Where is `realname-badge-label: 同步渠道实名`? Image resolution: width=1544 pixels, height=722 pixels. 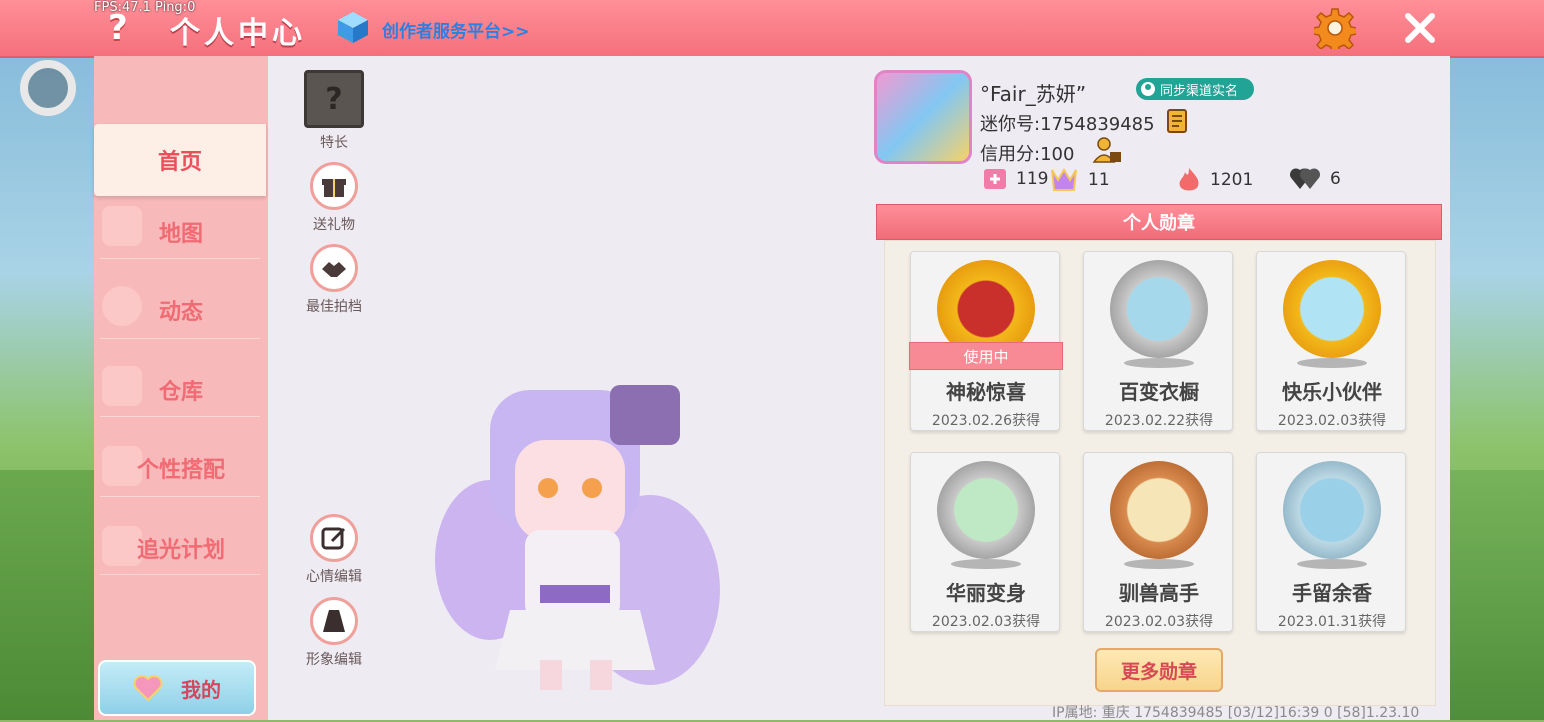 realname-badge-label: 同步渠道实名 is located at coordinates (1199, 91).